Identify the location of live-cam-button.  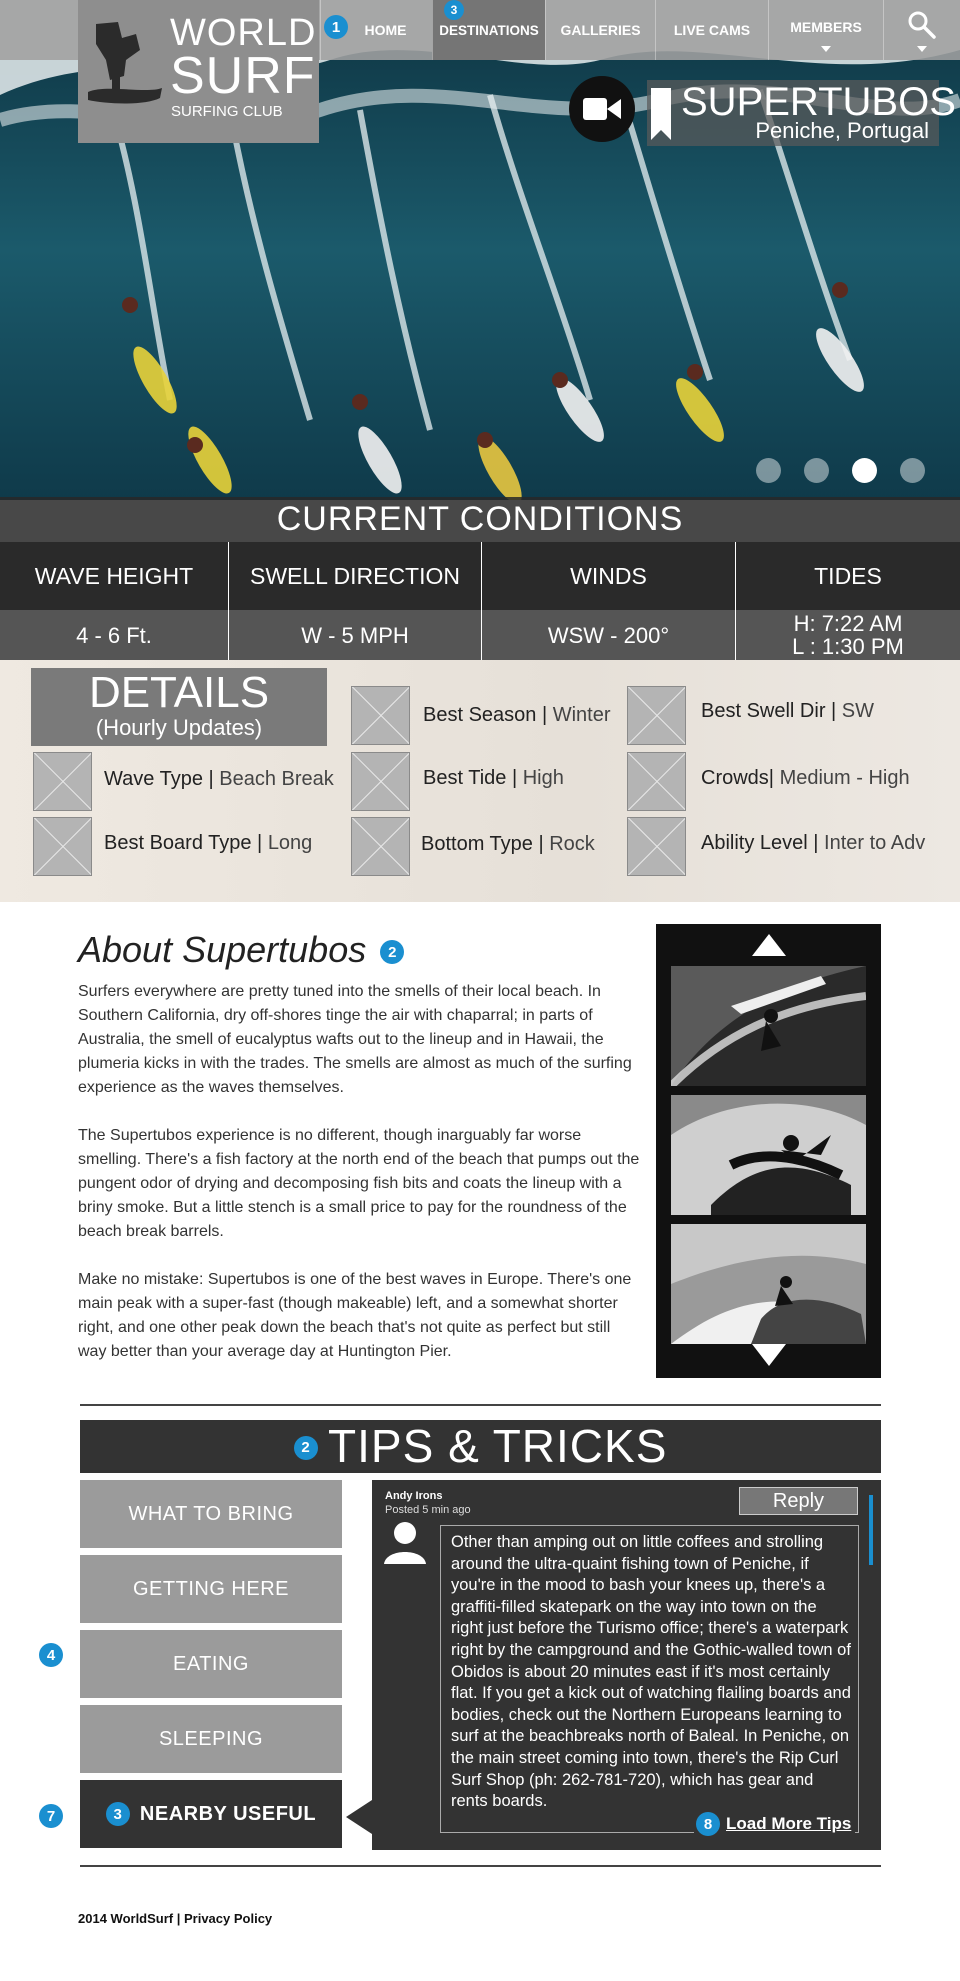
(602, 109).